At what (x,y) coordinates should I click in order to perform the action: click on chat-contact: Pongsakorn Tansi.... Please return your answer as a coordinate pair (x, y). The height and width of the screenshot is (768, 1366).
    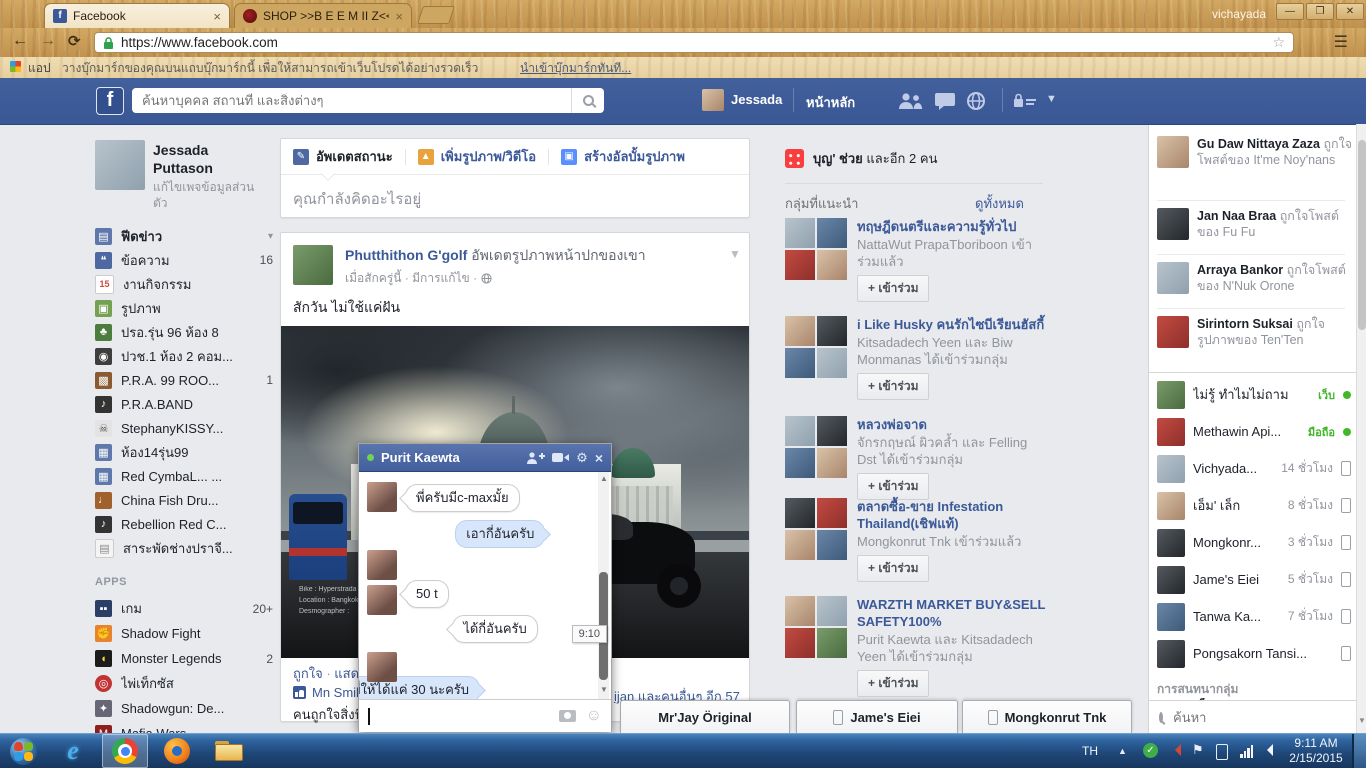
    Looking at the image, I should click on (1254, 653).